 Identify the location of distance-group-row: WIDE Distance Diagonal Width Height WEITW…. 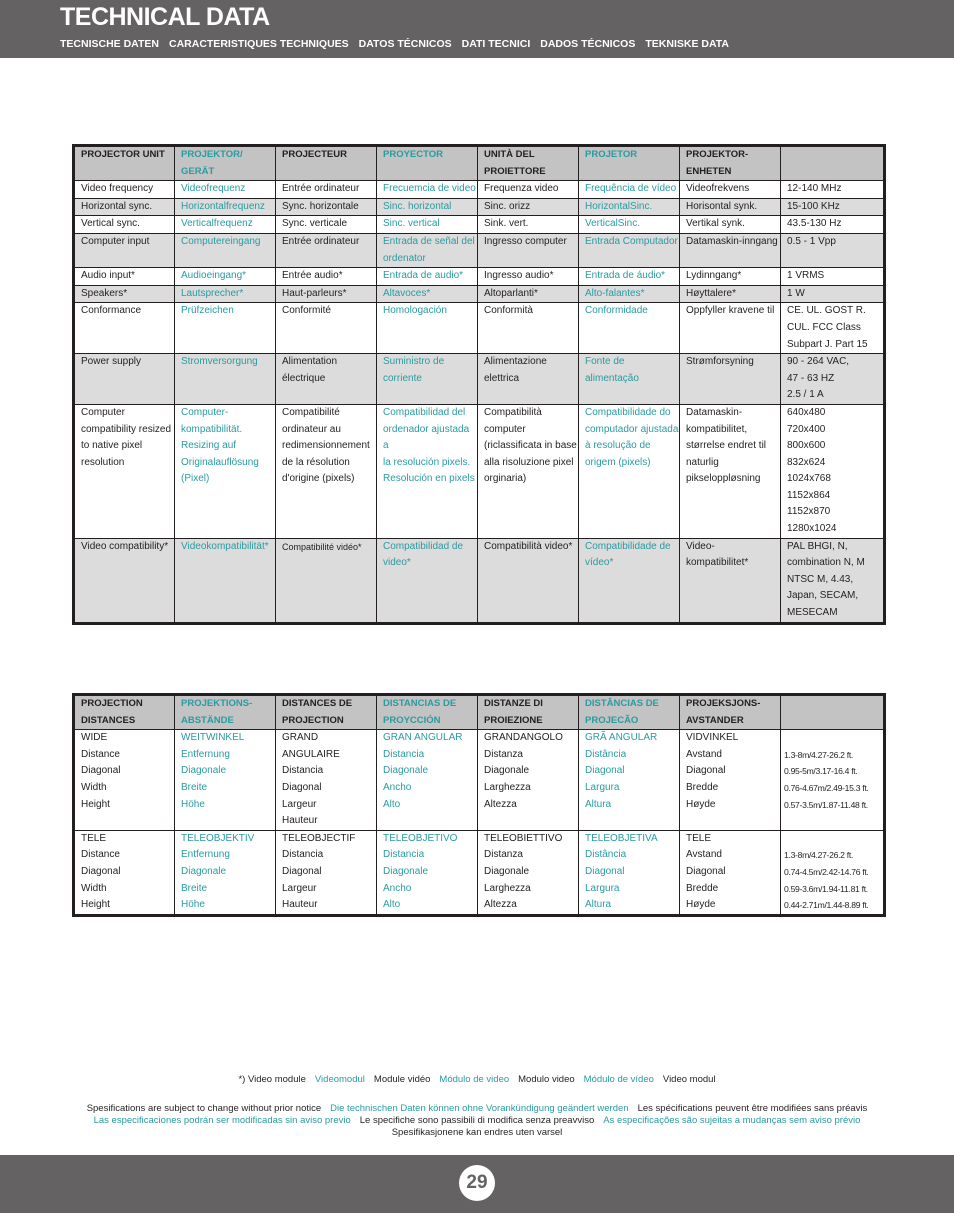
(479, 780).